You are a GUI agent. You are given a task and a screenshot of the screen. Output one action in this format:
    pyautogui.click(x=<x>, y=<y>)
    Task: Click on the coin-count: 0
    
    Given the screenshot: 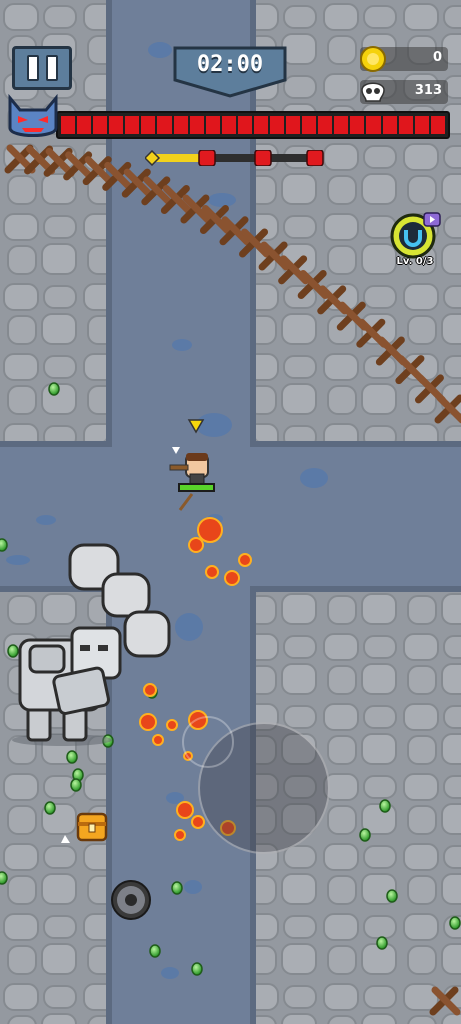 What is the action you would take?
    pyautogui.click(x=437, y=57)
    